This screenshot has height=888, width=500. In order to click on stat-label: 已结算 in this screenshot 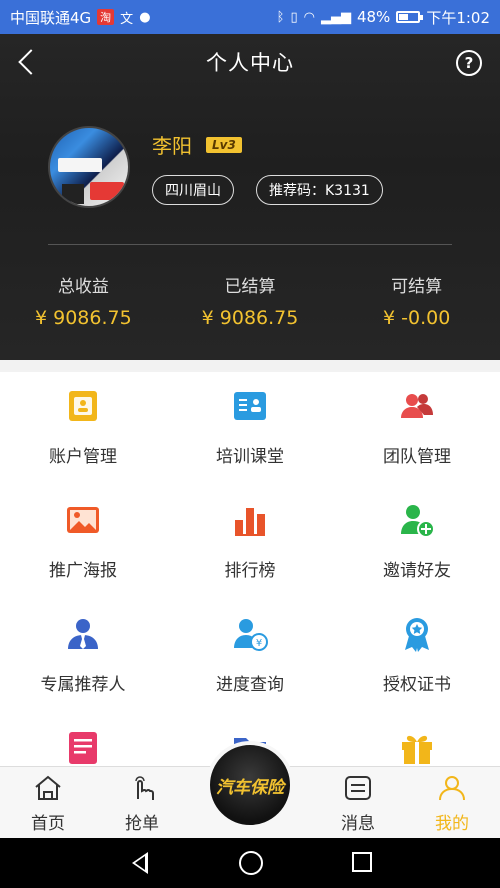, I will do `click(250, 287)`.